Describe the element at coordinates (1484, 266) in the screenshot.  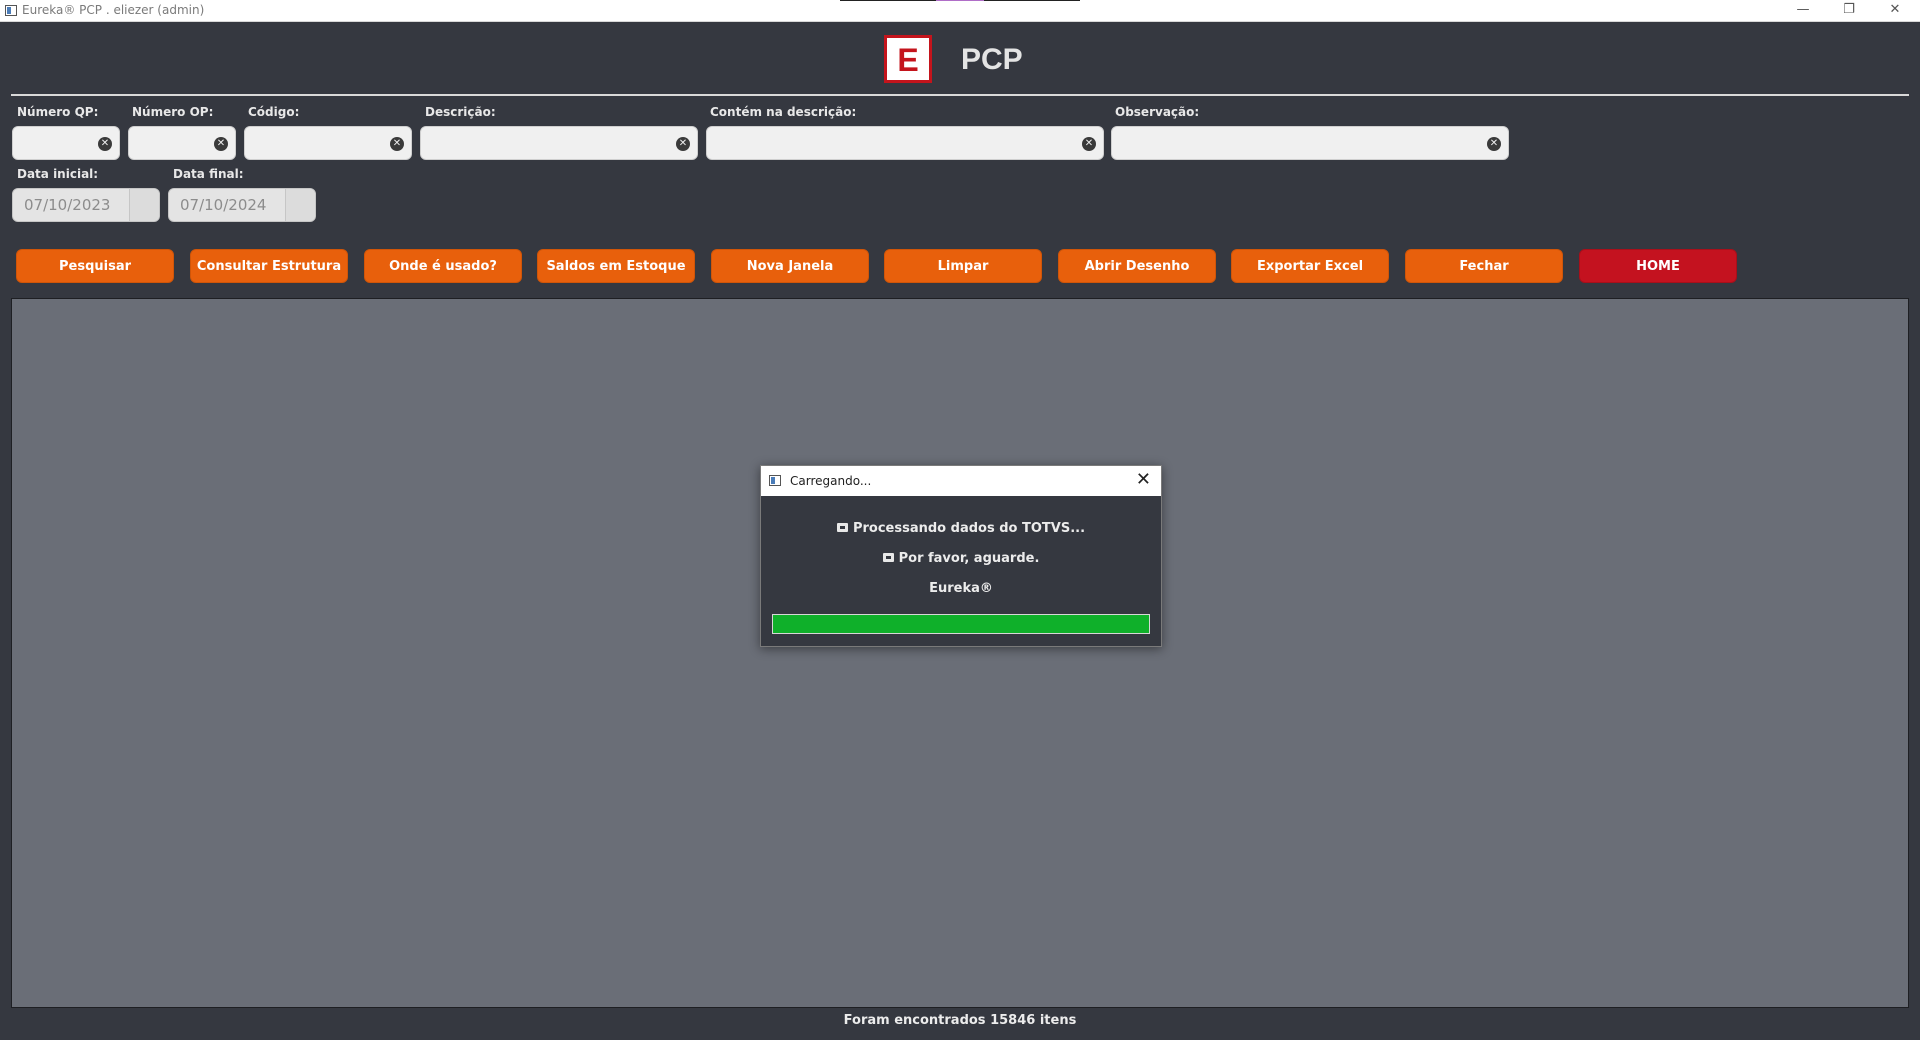
I see `fechar-button: Fechar` at that location.